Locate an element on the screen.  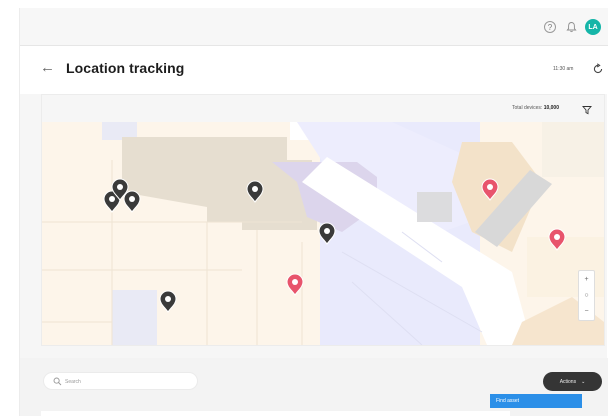
zoom-control: + ○ − is located at coordinates (586, 295).